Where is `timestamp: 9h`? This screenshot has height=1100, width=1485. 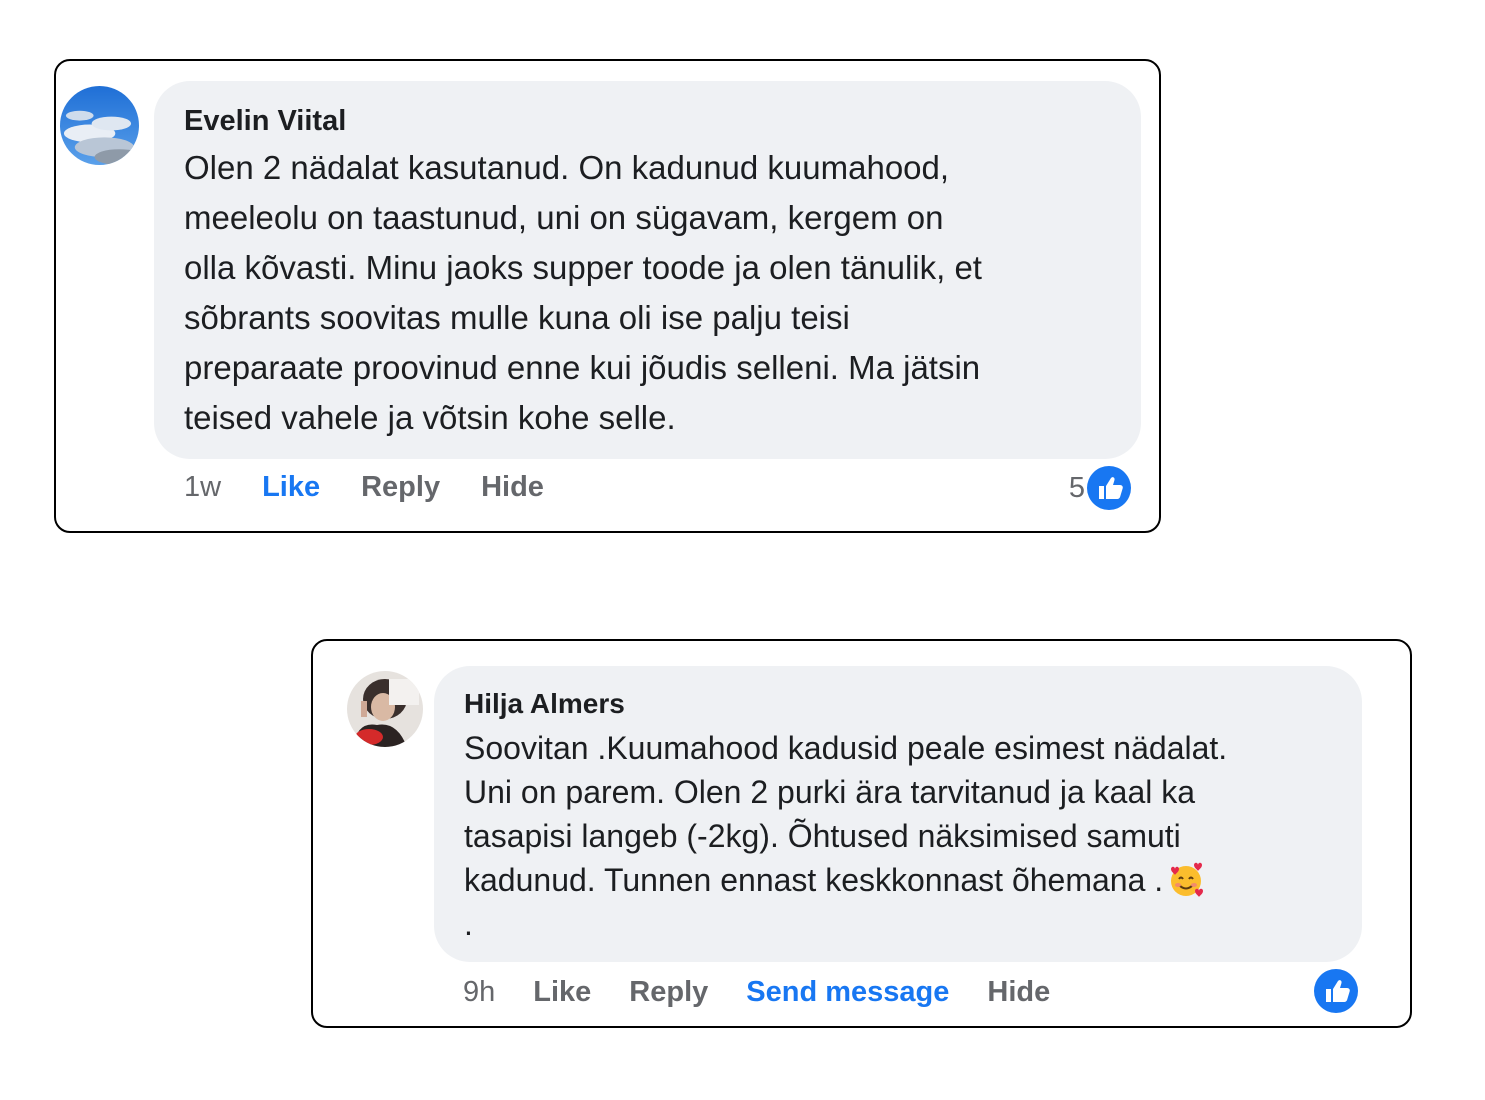 timestamp: 9h is located at coordinates (479, 992).